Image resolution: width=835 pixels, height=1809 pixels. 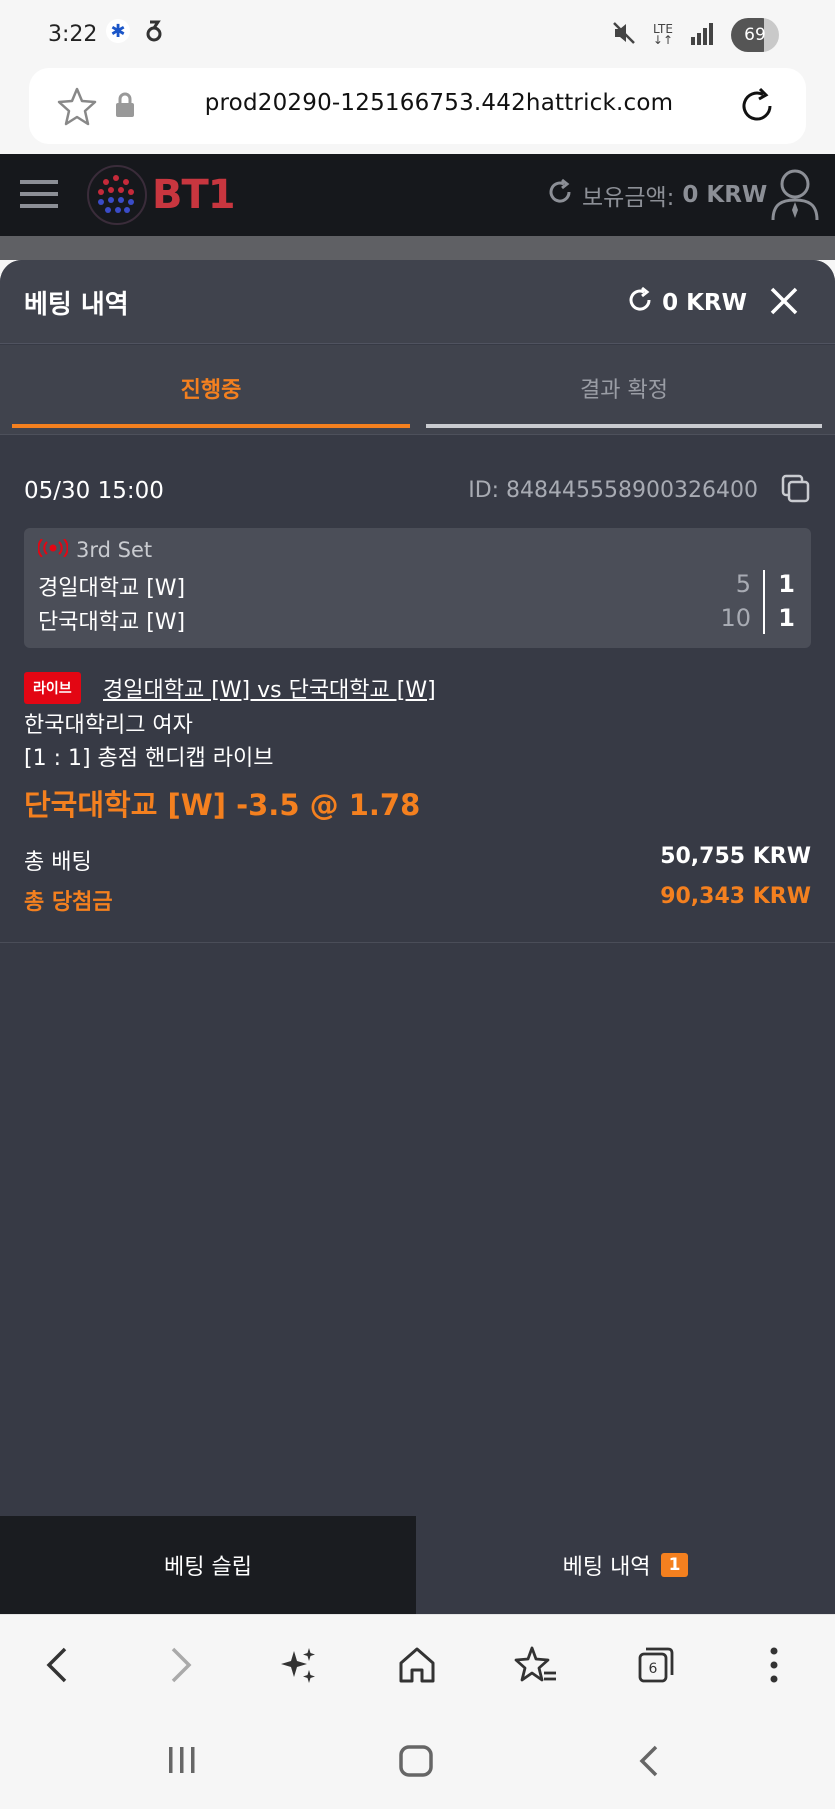 I want to click on tabs-icon: 6, so click(x=656, y=1665).